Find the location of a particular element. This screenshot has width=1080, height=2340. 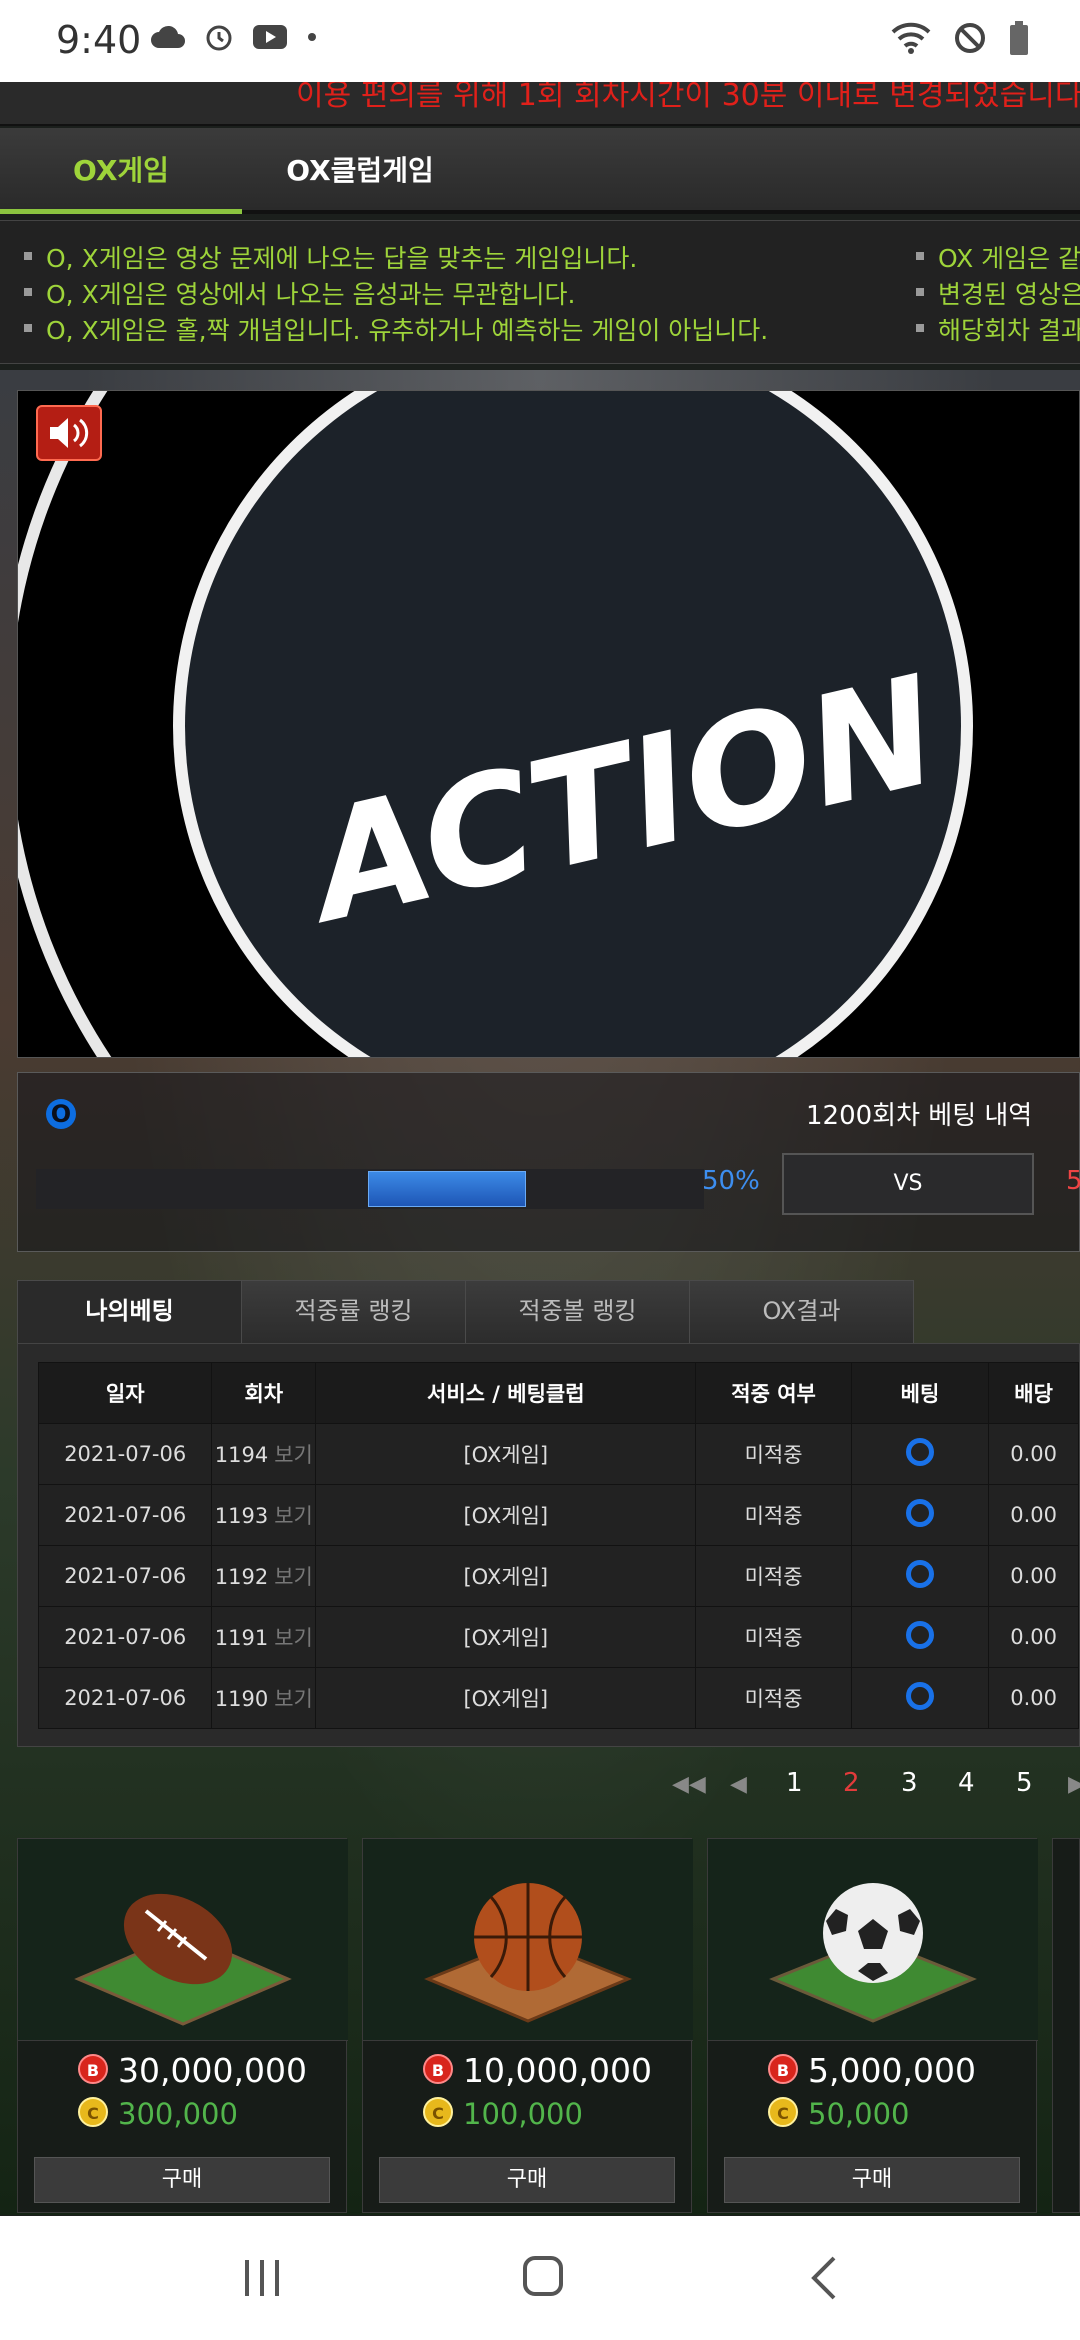

x-ratio-percent: 5 is located at coordinates (1073, 1181).